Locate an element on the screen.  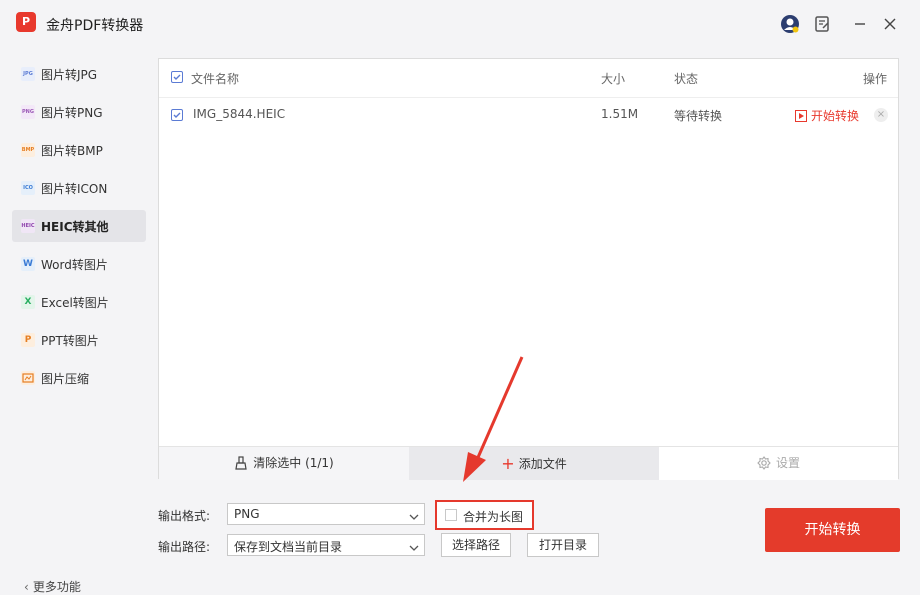
excel-icon: X is located at coordinates (28, 302).